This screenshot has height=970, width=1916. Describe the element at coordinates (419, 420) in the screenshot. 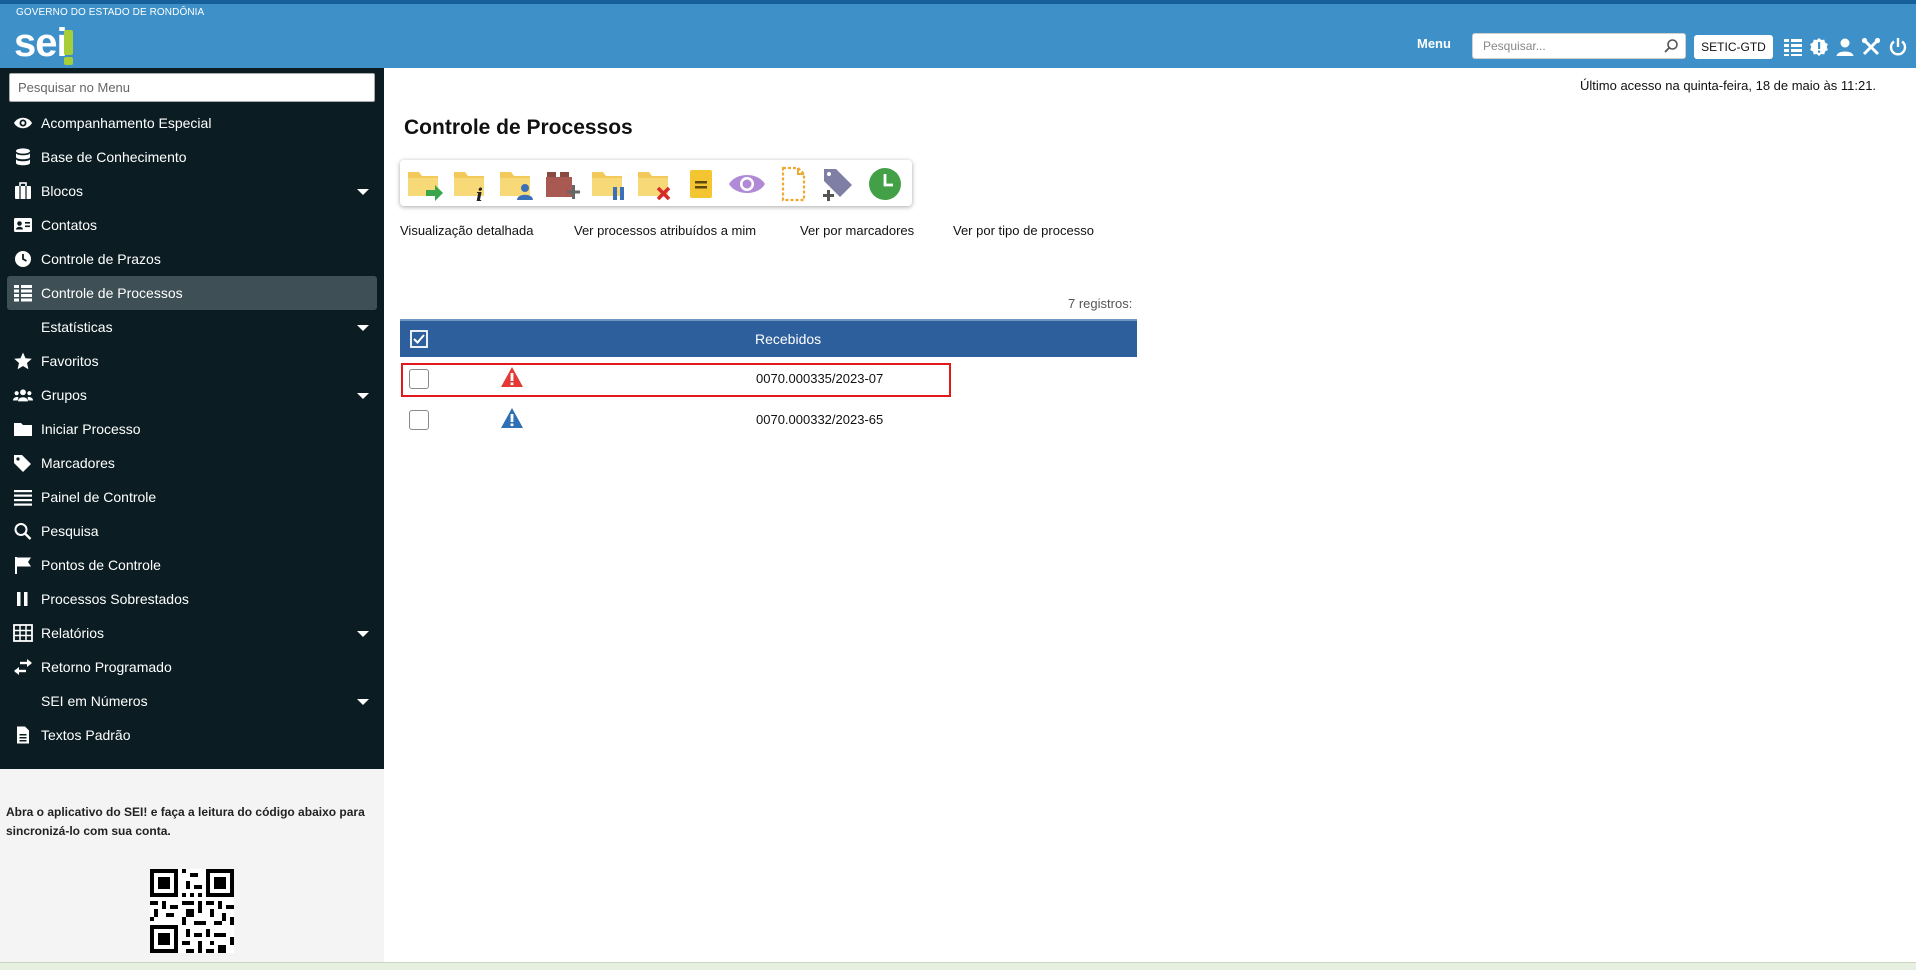

I see `row-checkbox` at that location.